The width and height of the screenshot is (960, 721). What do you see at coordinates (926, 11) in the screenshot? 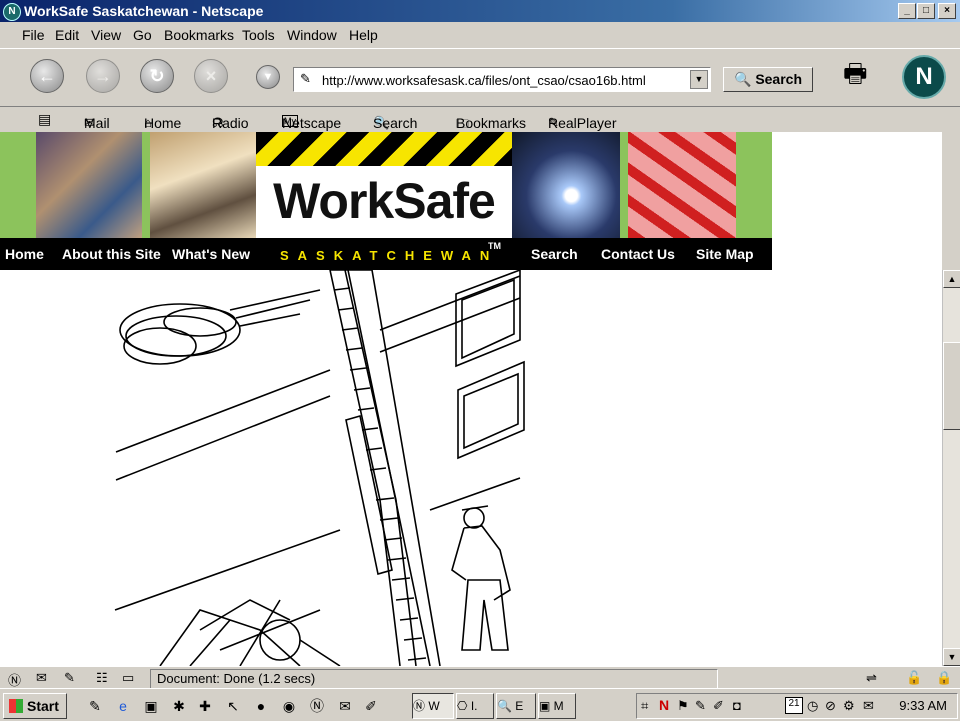
I see `maximize-button: □` at bounding box center [926, 11].